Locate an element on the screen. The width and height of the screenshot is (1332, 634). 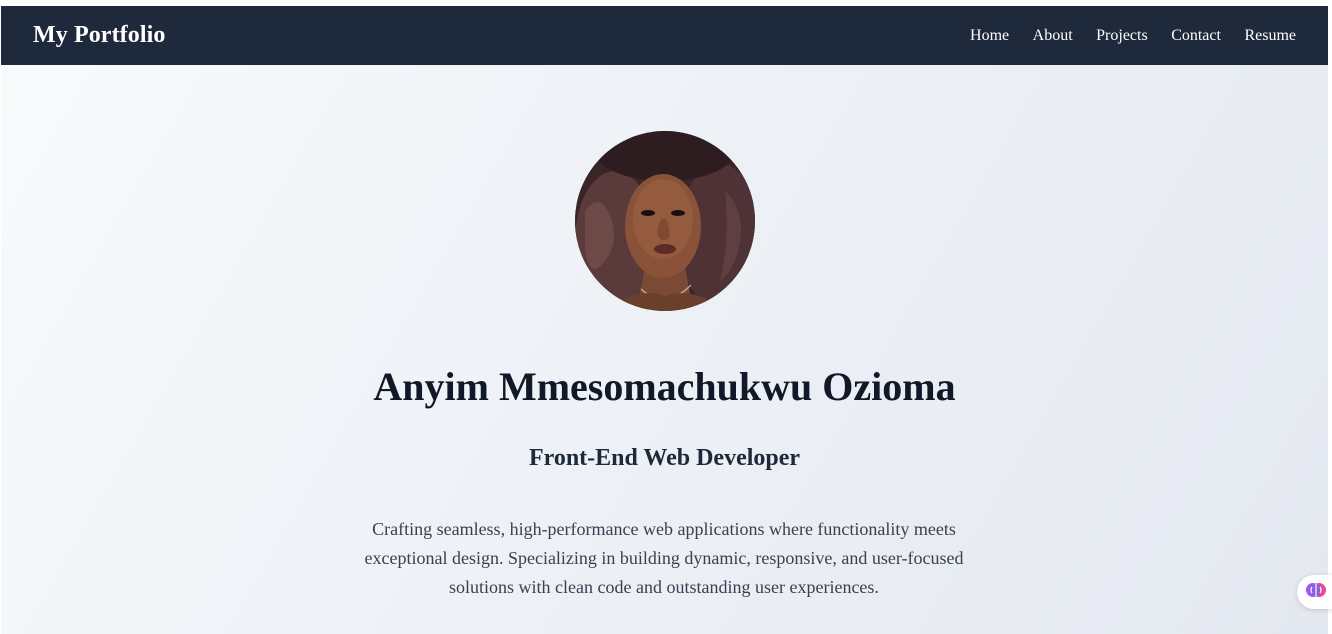
site-brand: My Portfolio is located at coordinates (99, 35).